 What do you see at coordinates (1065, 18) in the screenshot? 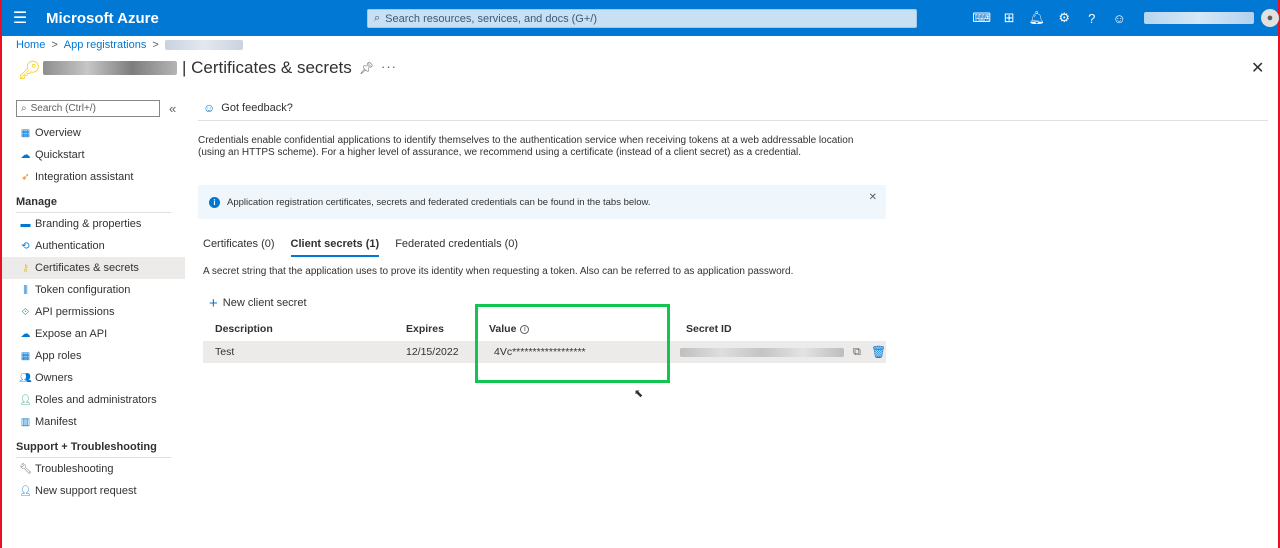
I see `settings-icon: ⚙` at bounding box center [1065, 18].